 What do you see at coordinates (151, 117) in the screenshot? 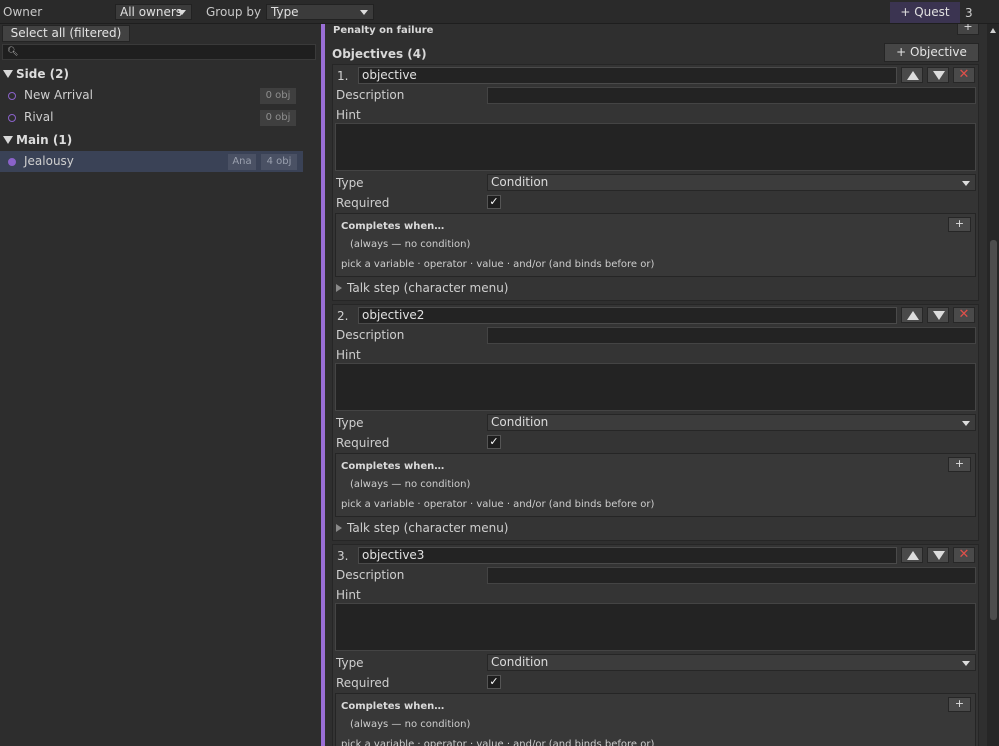
I see `quest-item-rival: Rival 0 obj` at bounding box center [151, 117].